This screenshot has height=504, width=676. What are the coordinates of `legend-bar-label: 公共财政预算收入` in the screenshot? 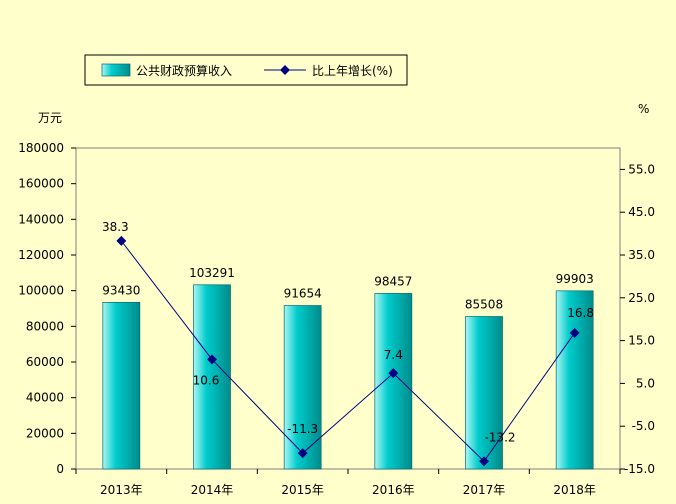 It's located at (184, 70).